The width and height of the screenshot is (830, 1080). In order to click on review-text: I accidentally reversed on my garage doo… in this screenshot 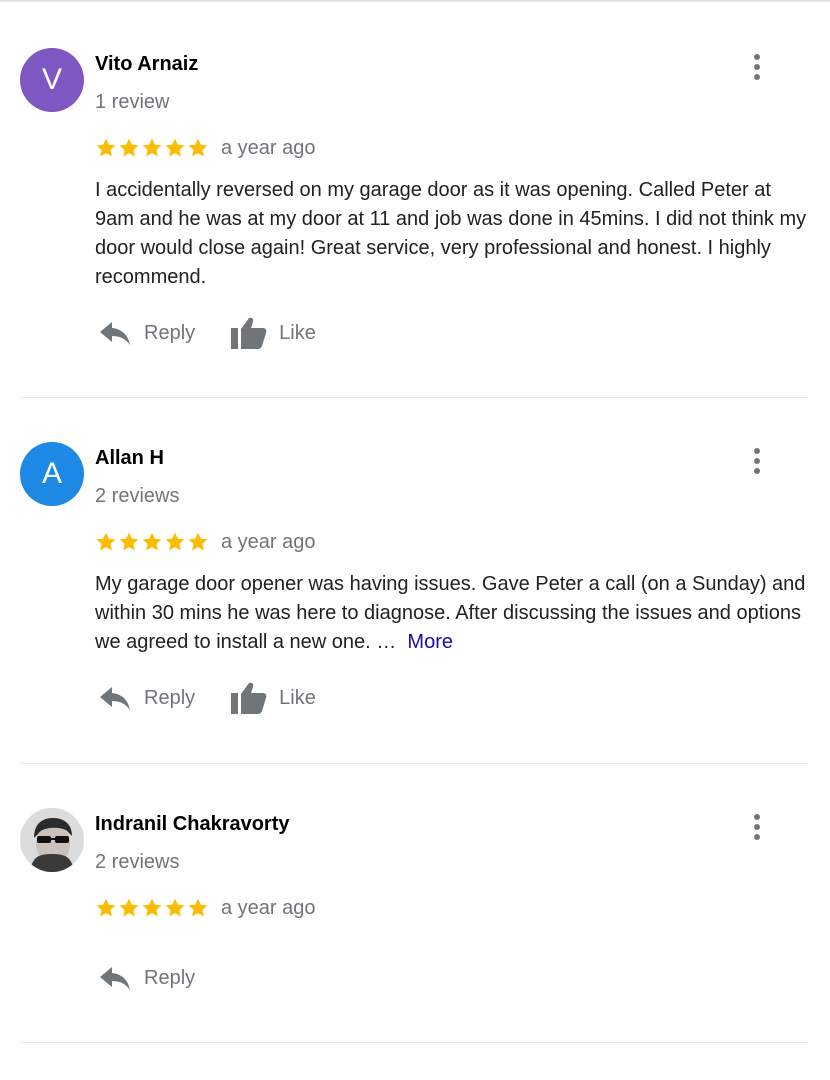, I will do `click(451, 233)`.